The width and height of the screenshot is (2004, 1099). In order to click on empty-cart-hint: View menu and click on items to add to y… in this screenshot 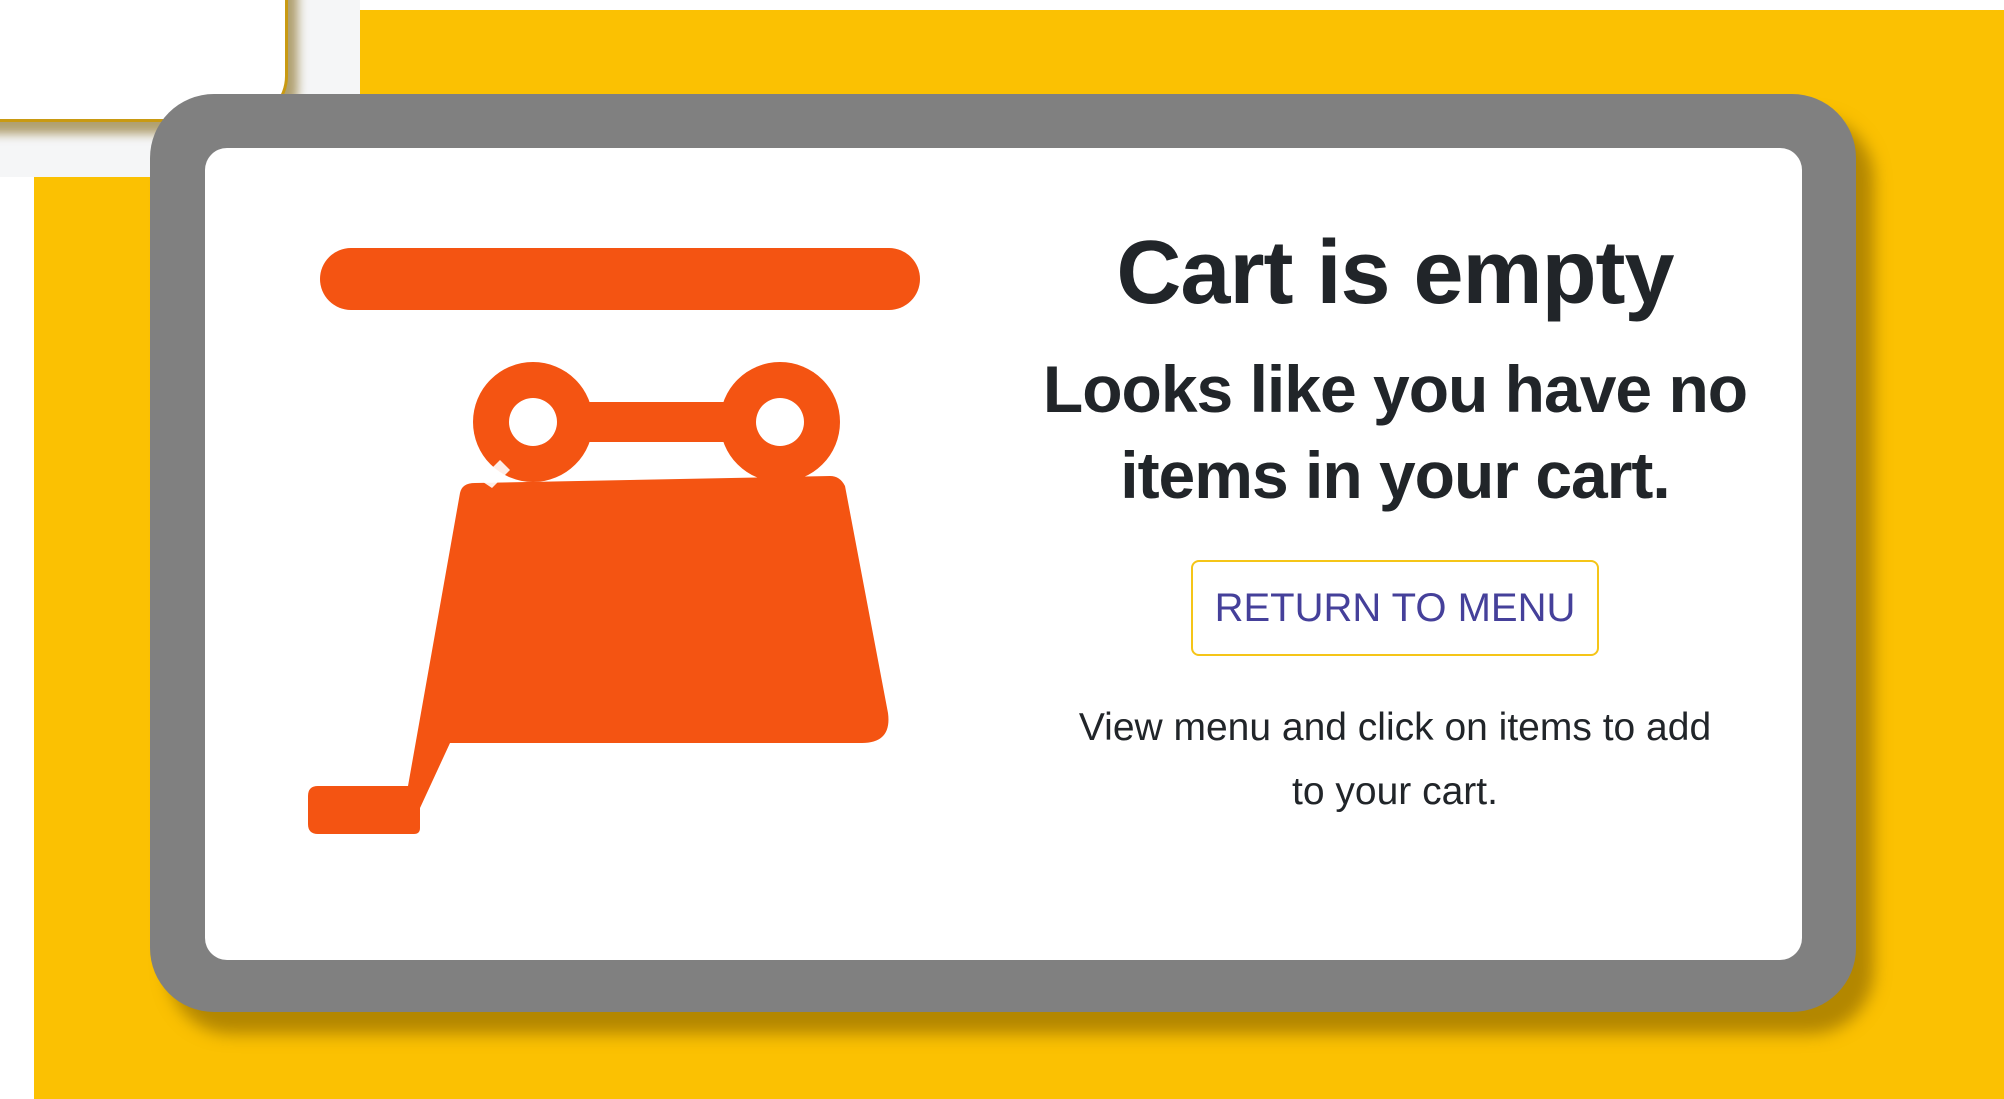, I will do `click(1395, 759)`.